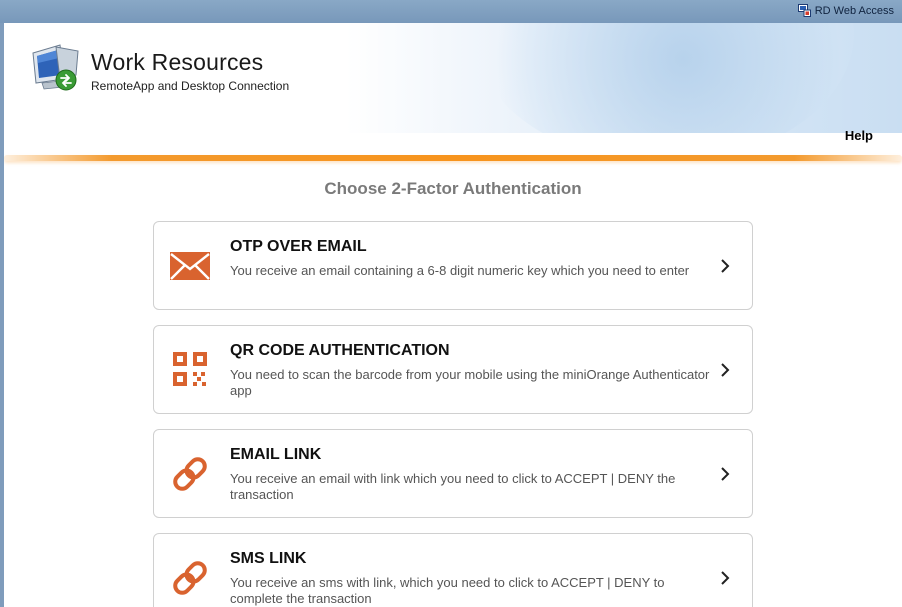  Describe the element at coordinates (55, 67) in the screenshot. I see `remote-desktop-logo-icon` at that location.